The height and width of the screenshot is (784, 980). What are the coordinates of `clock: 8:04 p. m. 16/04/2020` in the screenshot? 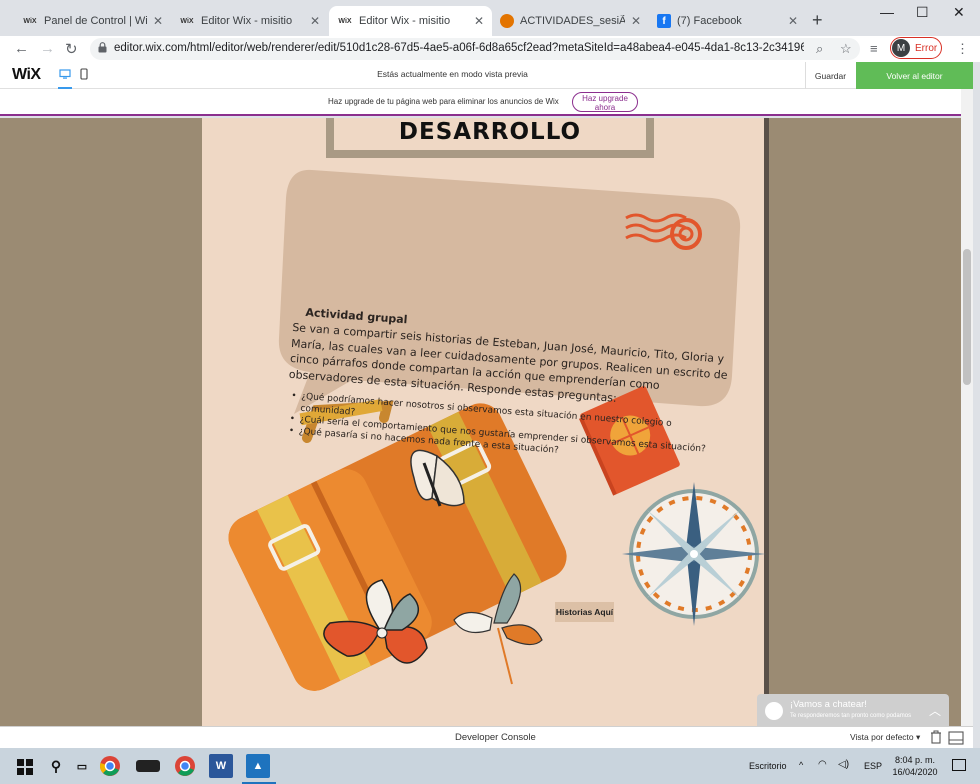 It's located at (915, 766).